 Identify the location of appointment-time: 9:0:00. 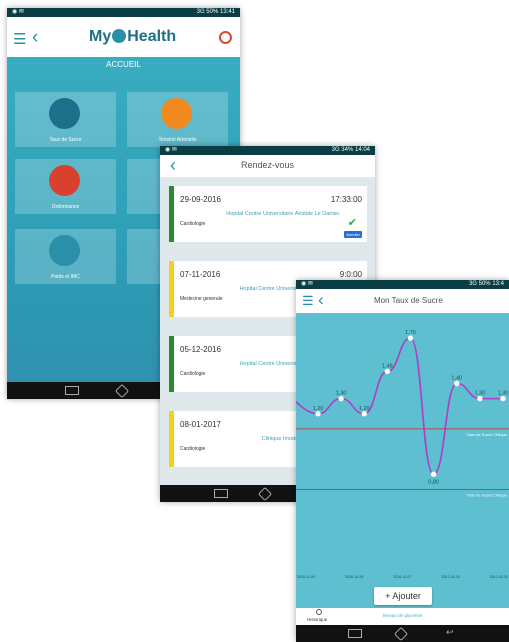
(350, 274).